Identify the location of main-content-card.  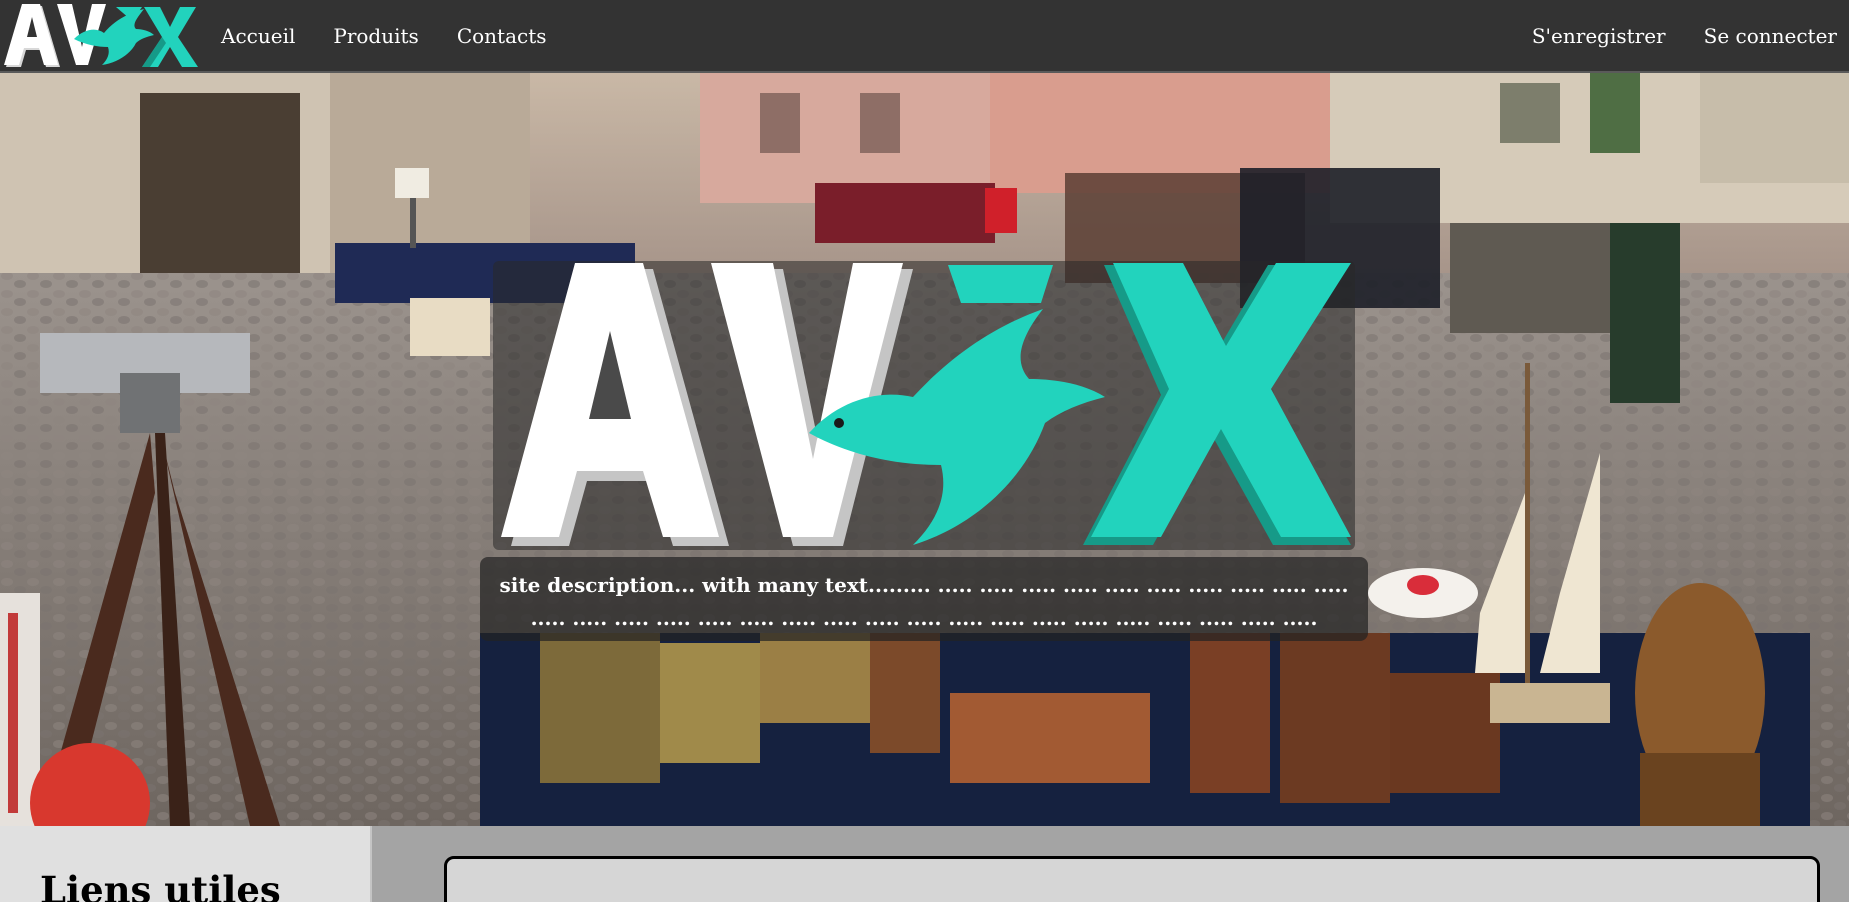
(1132, 879).